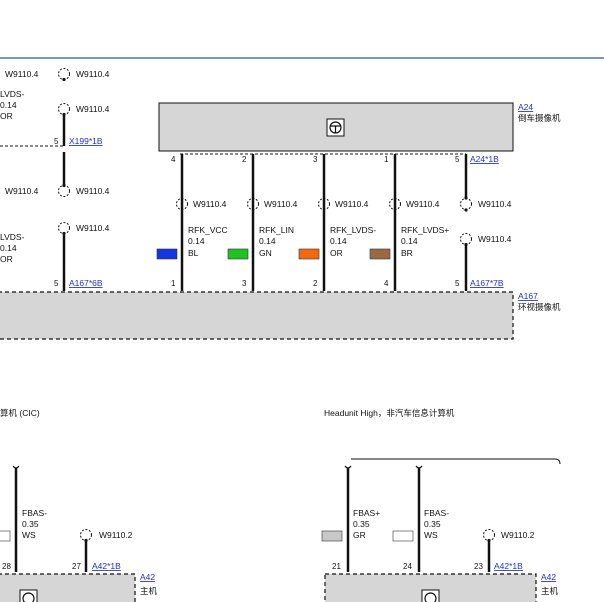  What do you see at coordinates (366, 513) in the screenshot?
I see `wire-name: FBAS+` at bounding box center [366, 513].